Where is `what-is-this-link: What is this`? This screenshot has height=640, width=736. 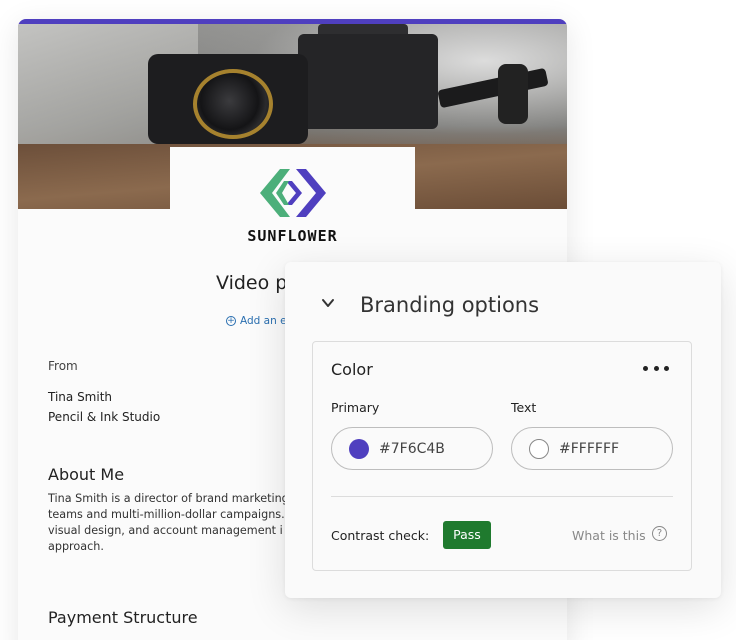 what-is-this-link: What is this is located at coordinates (609, 535).